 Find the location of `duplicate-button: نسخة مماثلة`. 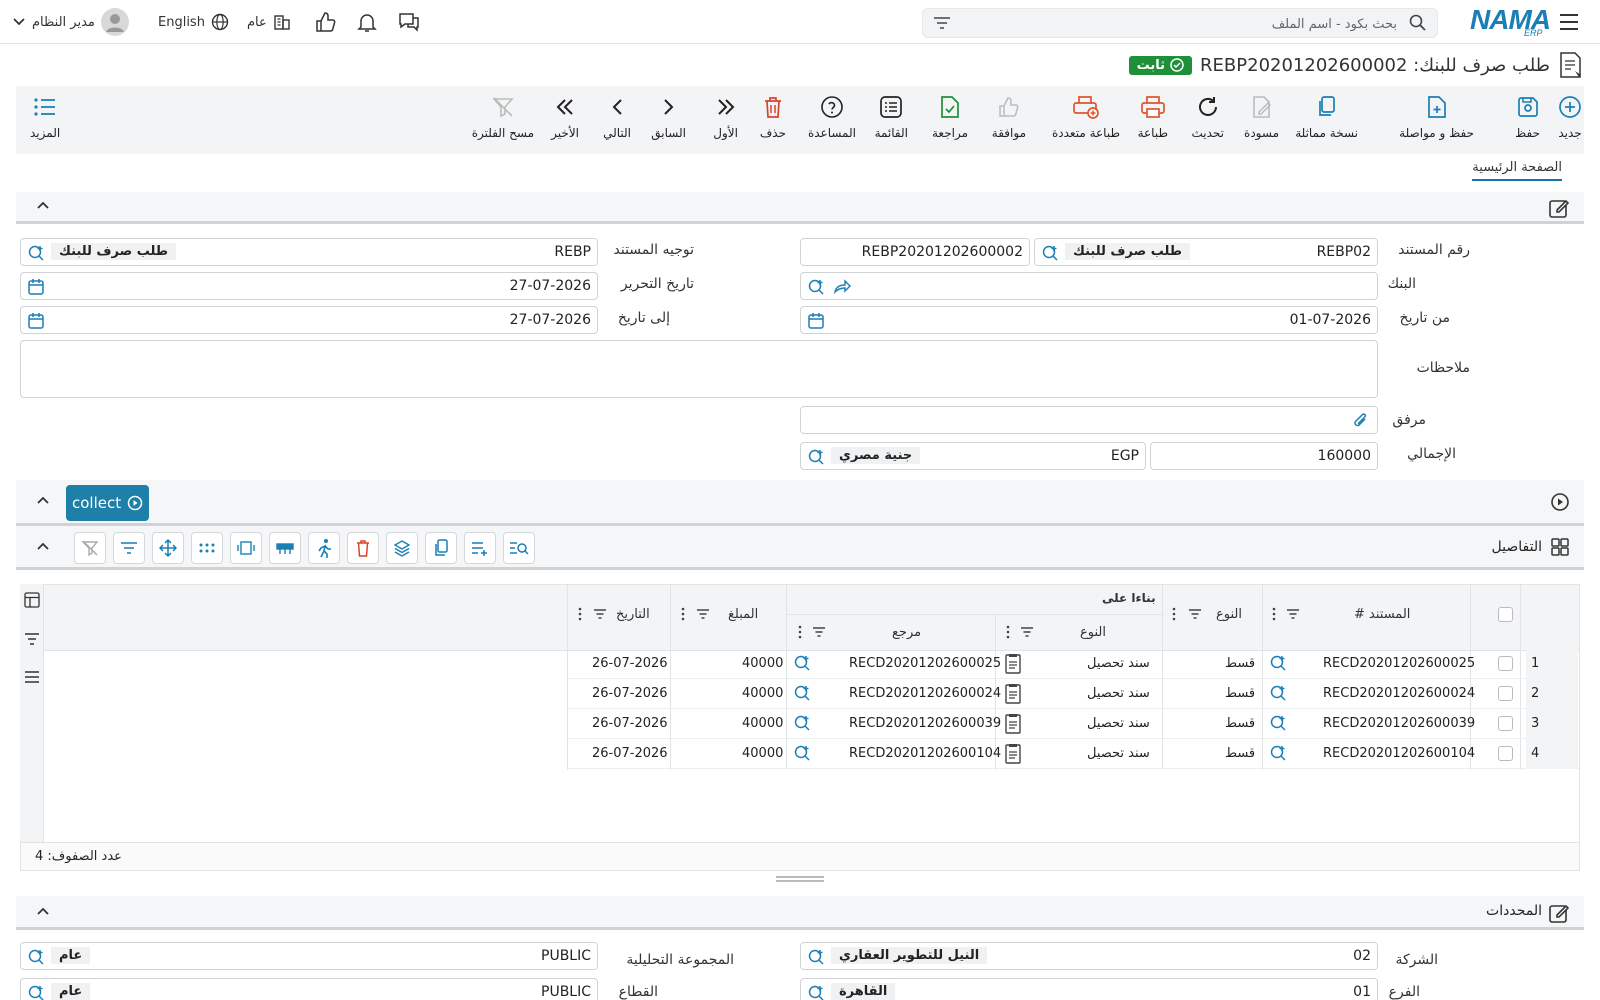

duplicate-button: نسخة مماثلة is located at coordinates (1326, 117).